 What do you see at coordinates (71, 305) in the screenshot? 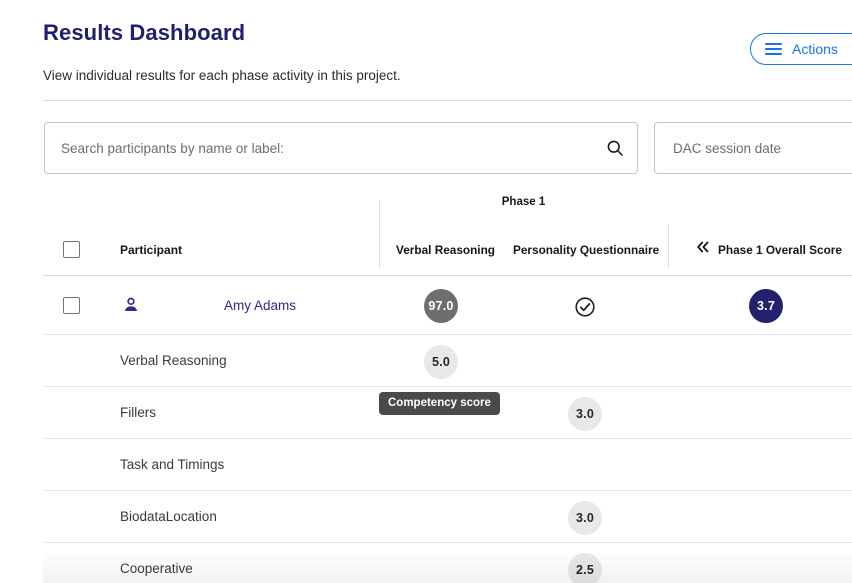
I see `row-select-checkbox` at bounding box center [71, 305].